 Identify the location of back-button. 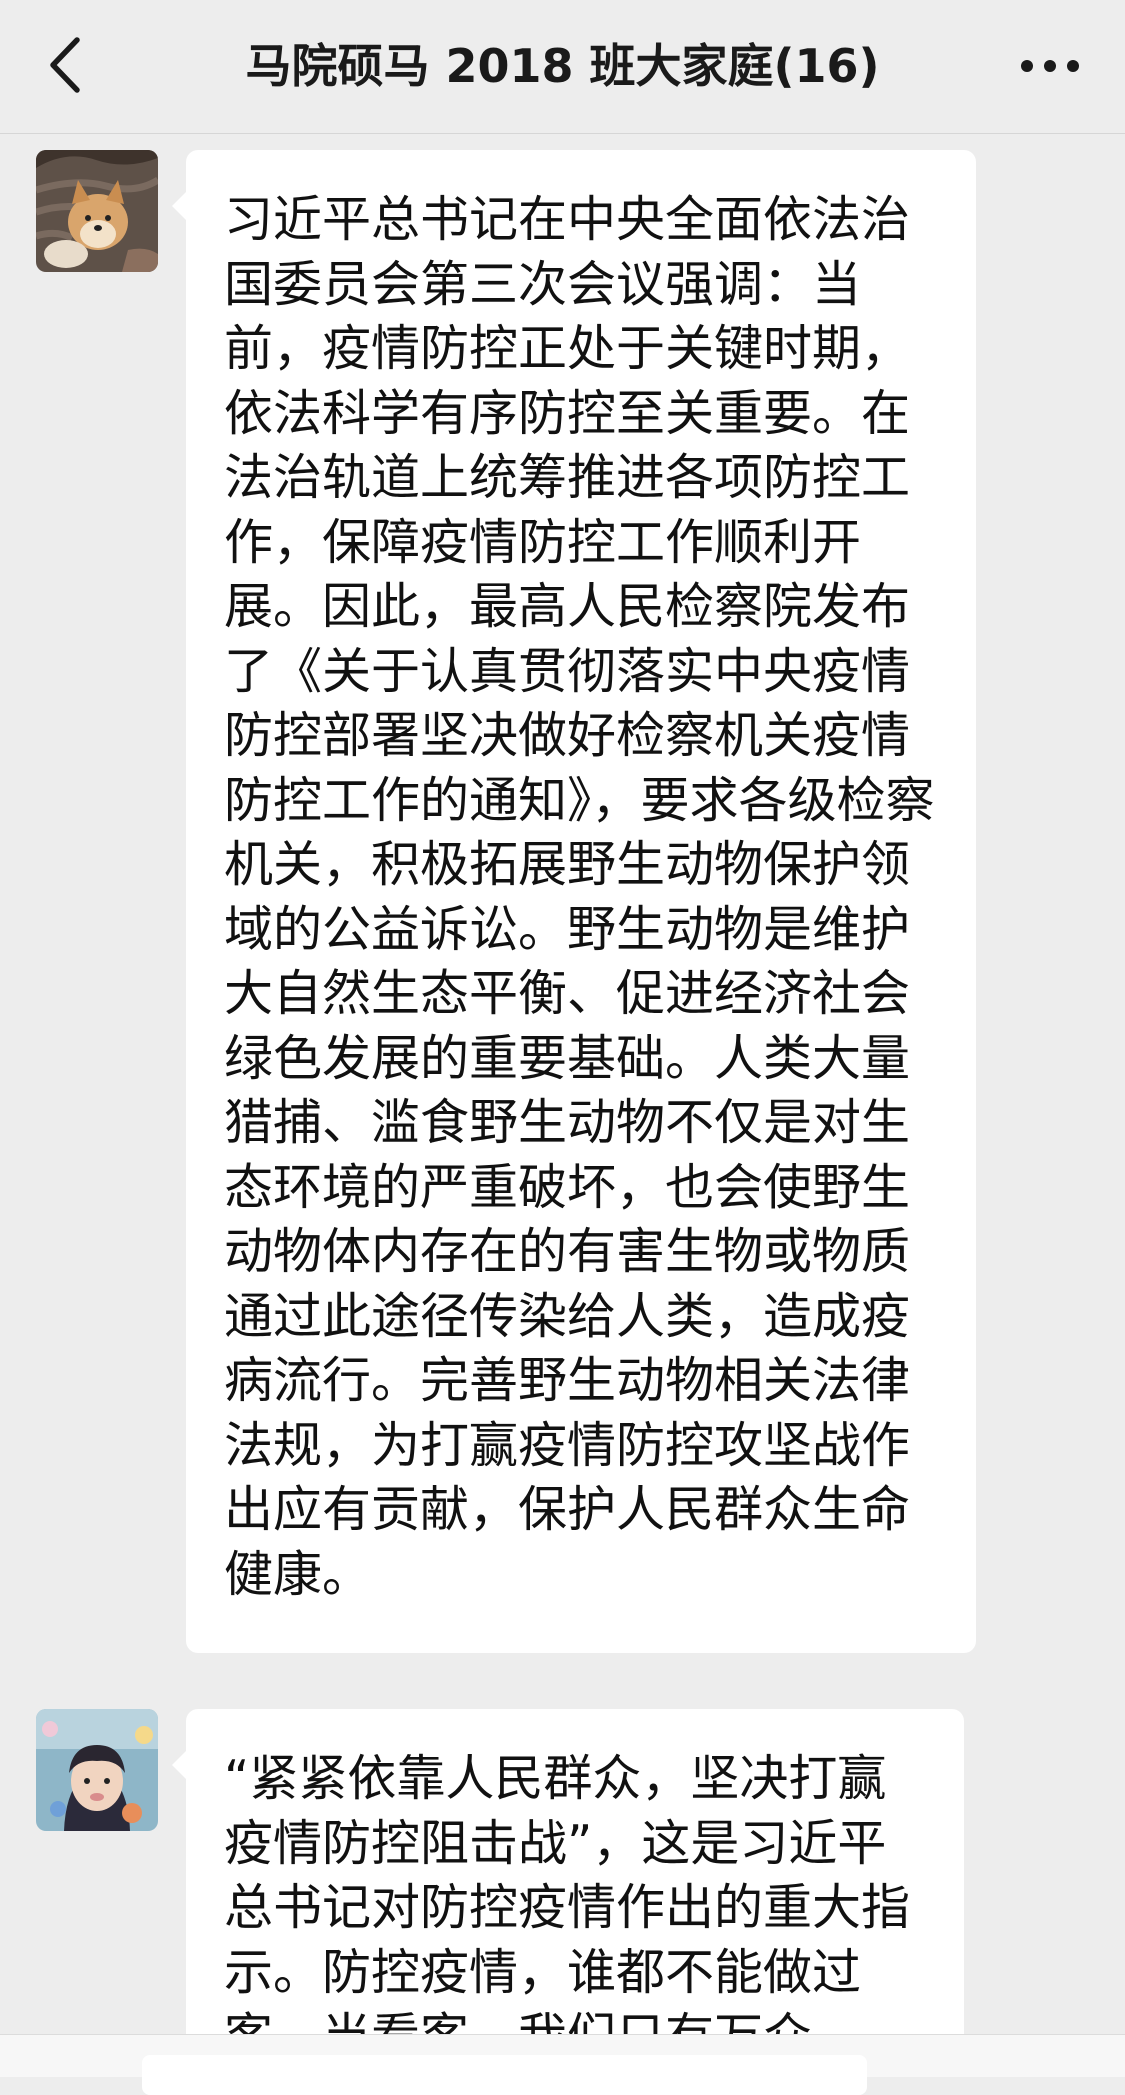
(65, 65).